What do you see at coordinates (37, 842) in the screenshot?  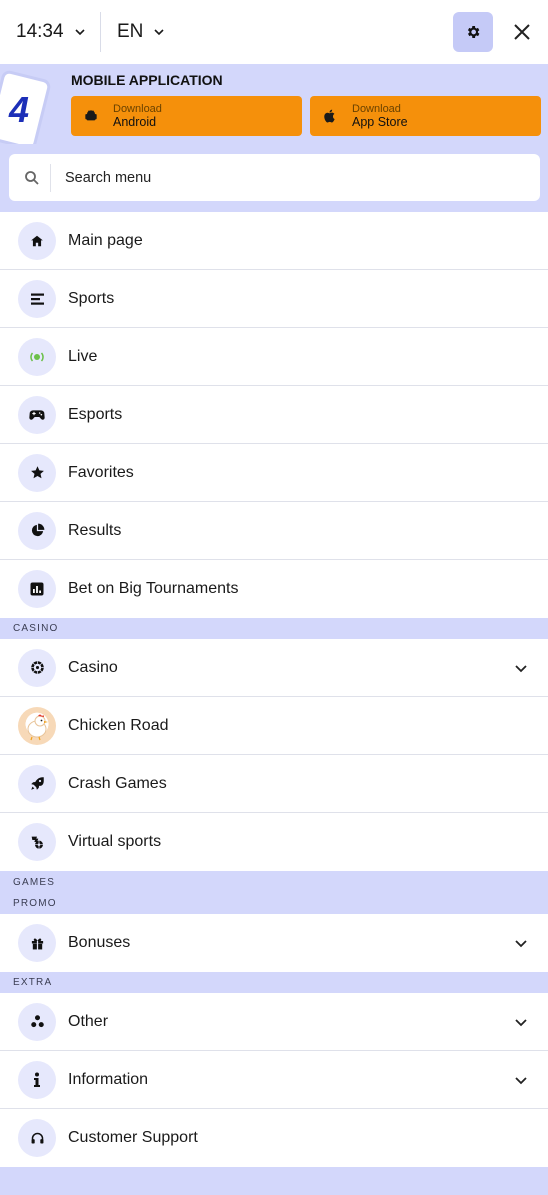 I see `virtual-sports-icon` at bounding box center [37, 842].